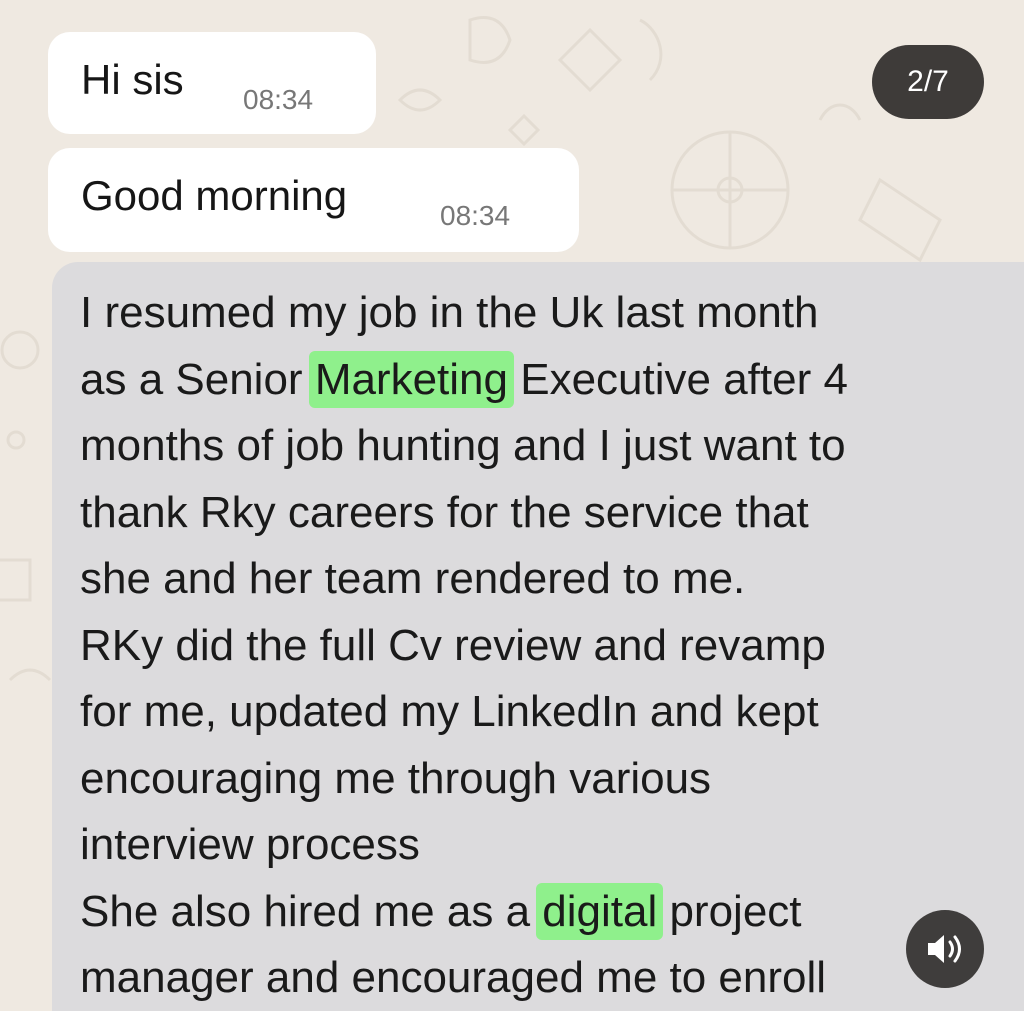 The height and width of the screenshot is (1011, 1024). Describe the element at coordinates (411, 379) in the screenshot. I see `highlighted-word: Marketing` at that location.